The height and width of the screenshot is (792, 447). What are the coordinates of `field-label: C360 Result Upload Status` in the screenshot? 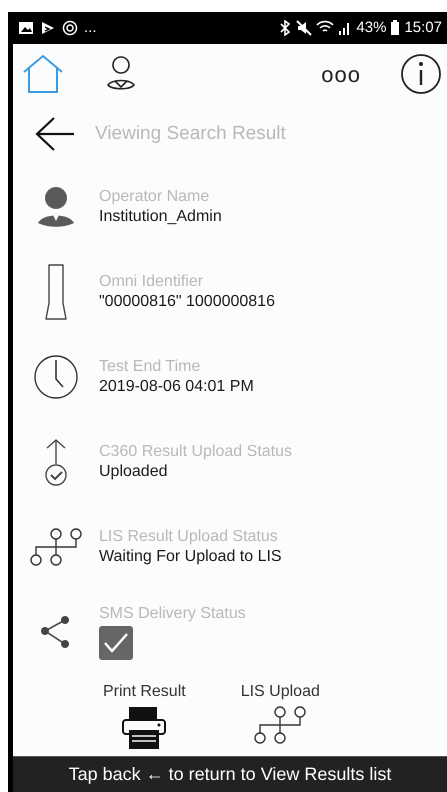 It's located at (195, 452).